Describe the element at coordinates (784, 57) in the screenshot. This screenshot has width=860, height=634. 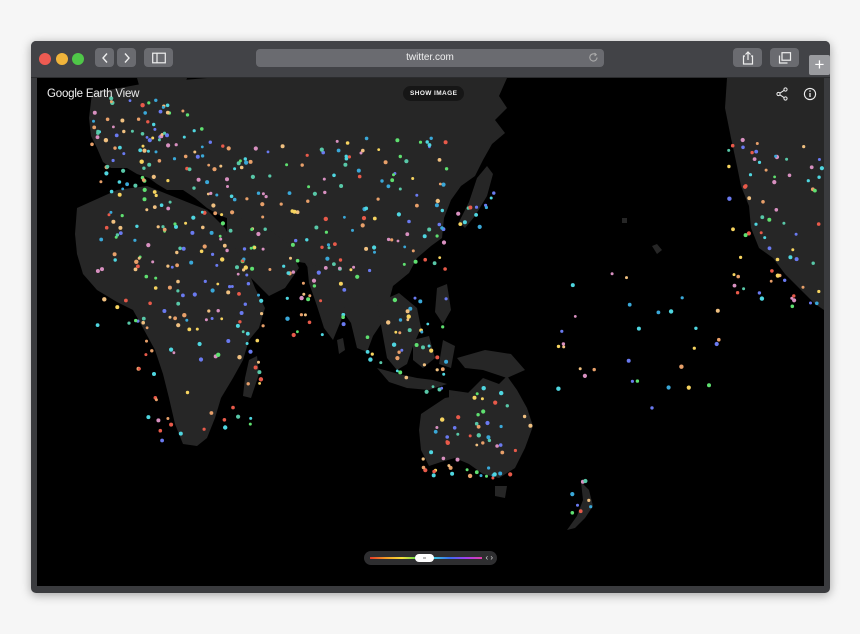
I see `tabs-button` at that location.